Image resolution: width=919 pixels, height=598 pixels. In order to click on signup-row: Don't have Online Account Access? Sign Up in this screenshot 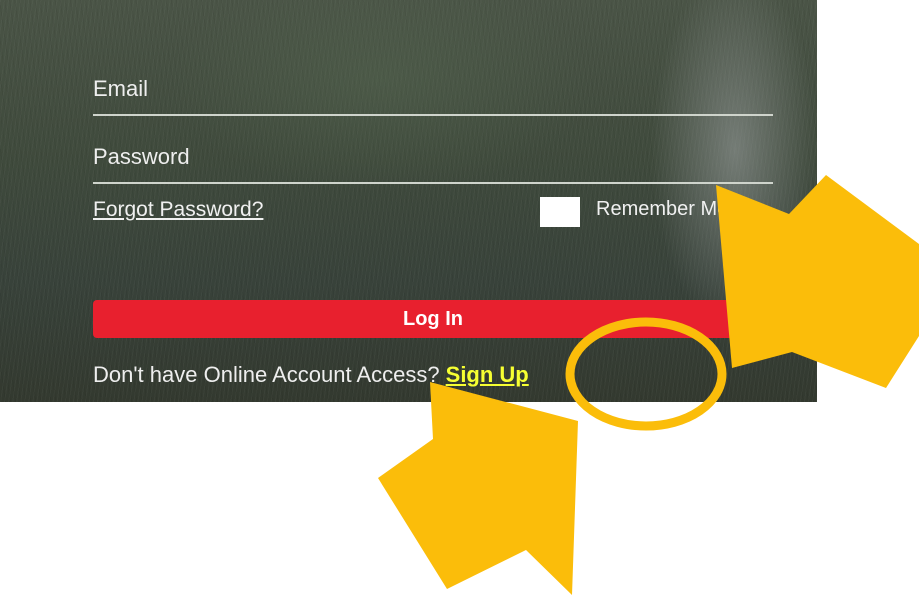, I will do `click(311, 375)`.